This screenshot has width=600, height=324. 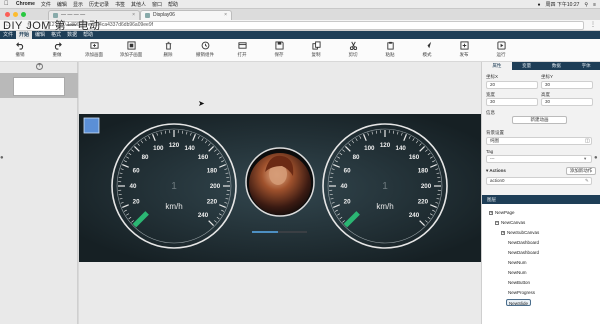 I want to click on tab-properties: 属性, so click(x=497, y=66).